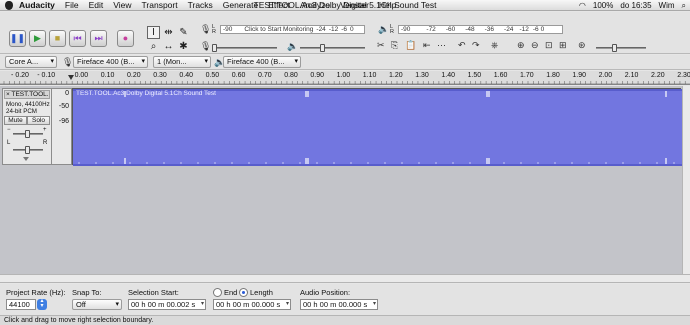  What do you see at coordinates (167, 304) in the screenshot?
I see `selection-start-field: 00 h 00 m 00.002 s ▾` at bounding box center [167, 304].